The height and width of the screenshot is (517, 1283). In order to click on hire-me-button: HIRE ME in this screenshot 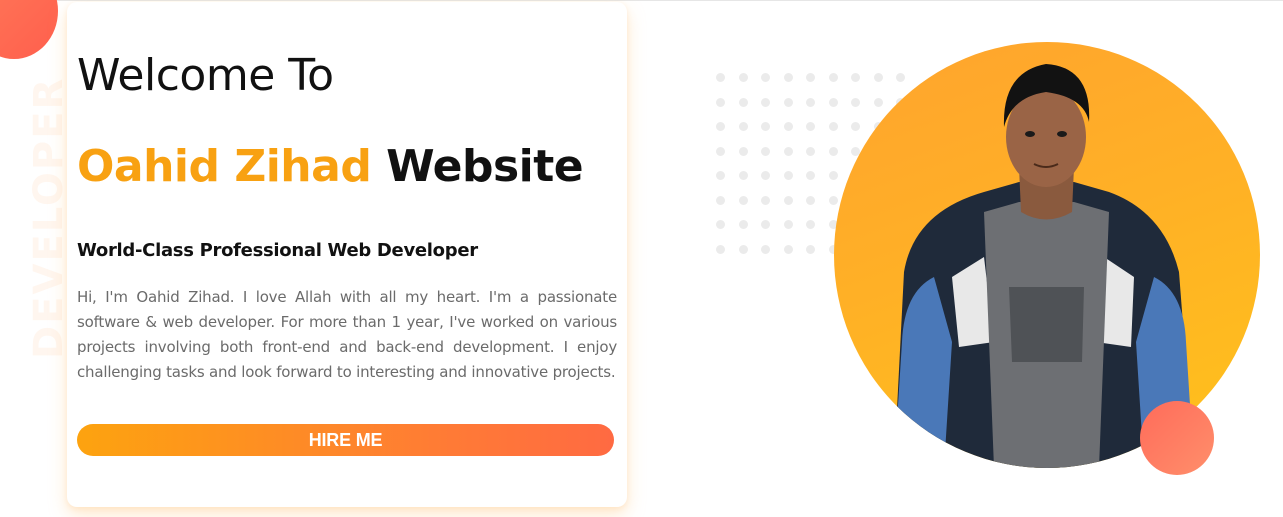, I will do `click(345, 440)`.